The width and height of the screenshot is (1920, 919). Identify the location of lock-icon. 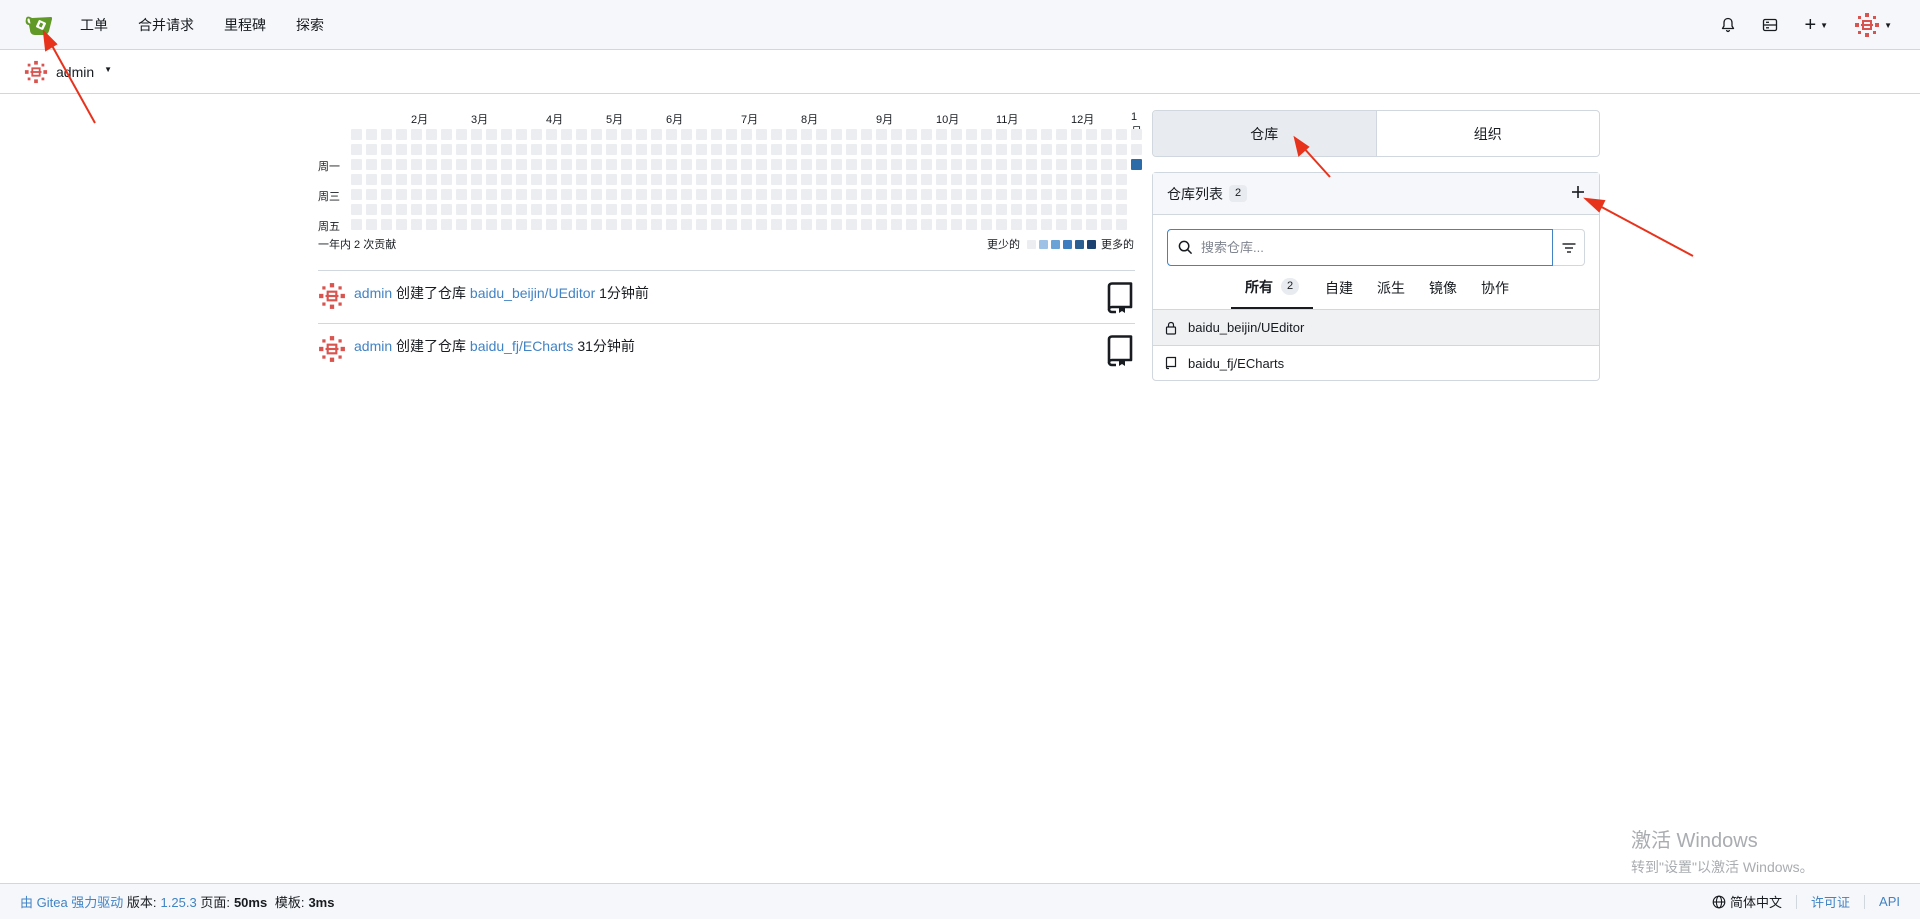
(1171, 328).